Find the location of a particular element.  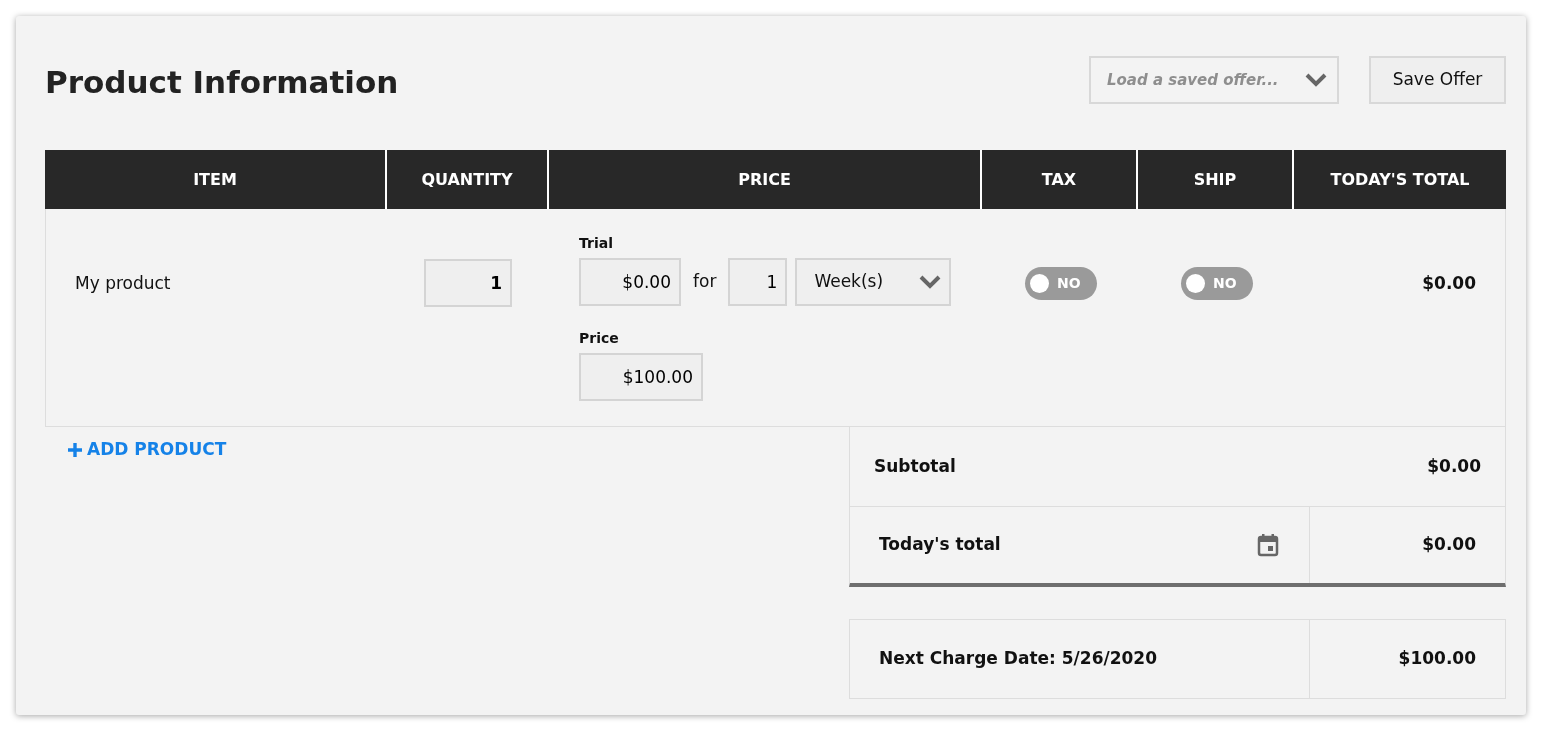

column-header: QUANTITY is located at coordinates (468, 179).